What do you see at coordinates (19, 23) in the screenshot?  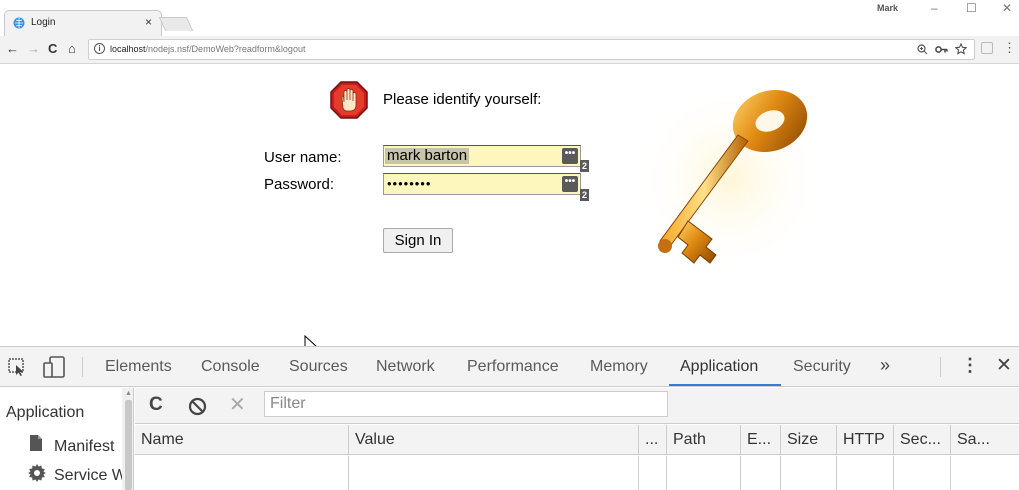 I see `favicon-icon` at bounding box center [19, 23].